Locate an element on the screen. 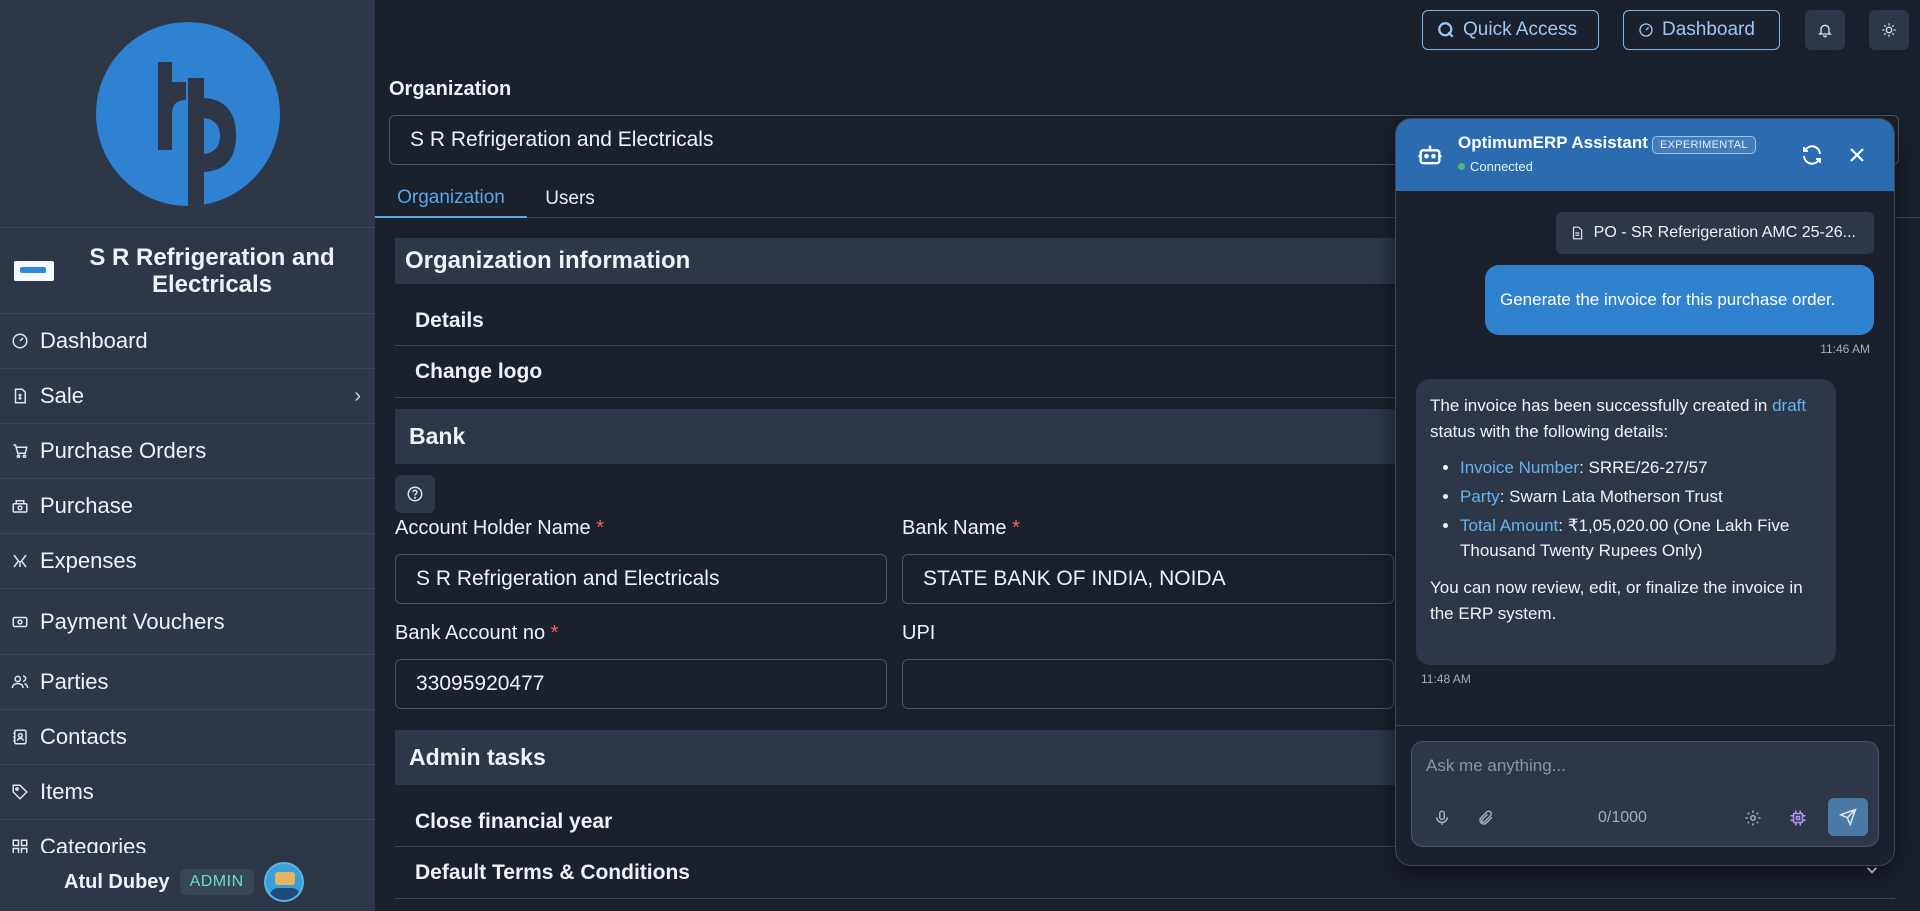  sidebar-item-label: Contacts is located at coordinates (83, 736).